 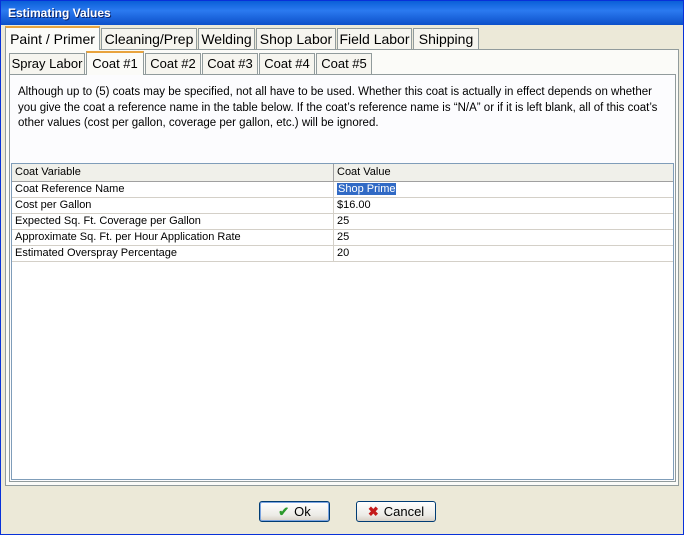 I want to click on coat-value-cell: Shop Prime, so click(x=503, y=190).